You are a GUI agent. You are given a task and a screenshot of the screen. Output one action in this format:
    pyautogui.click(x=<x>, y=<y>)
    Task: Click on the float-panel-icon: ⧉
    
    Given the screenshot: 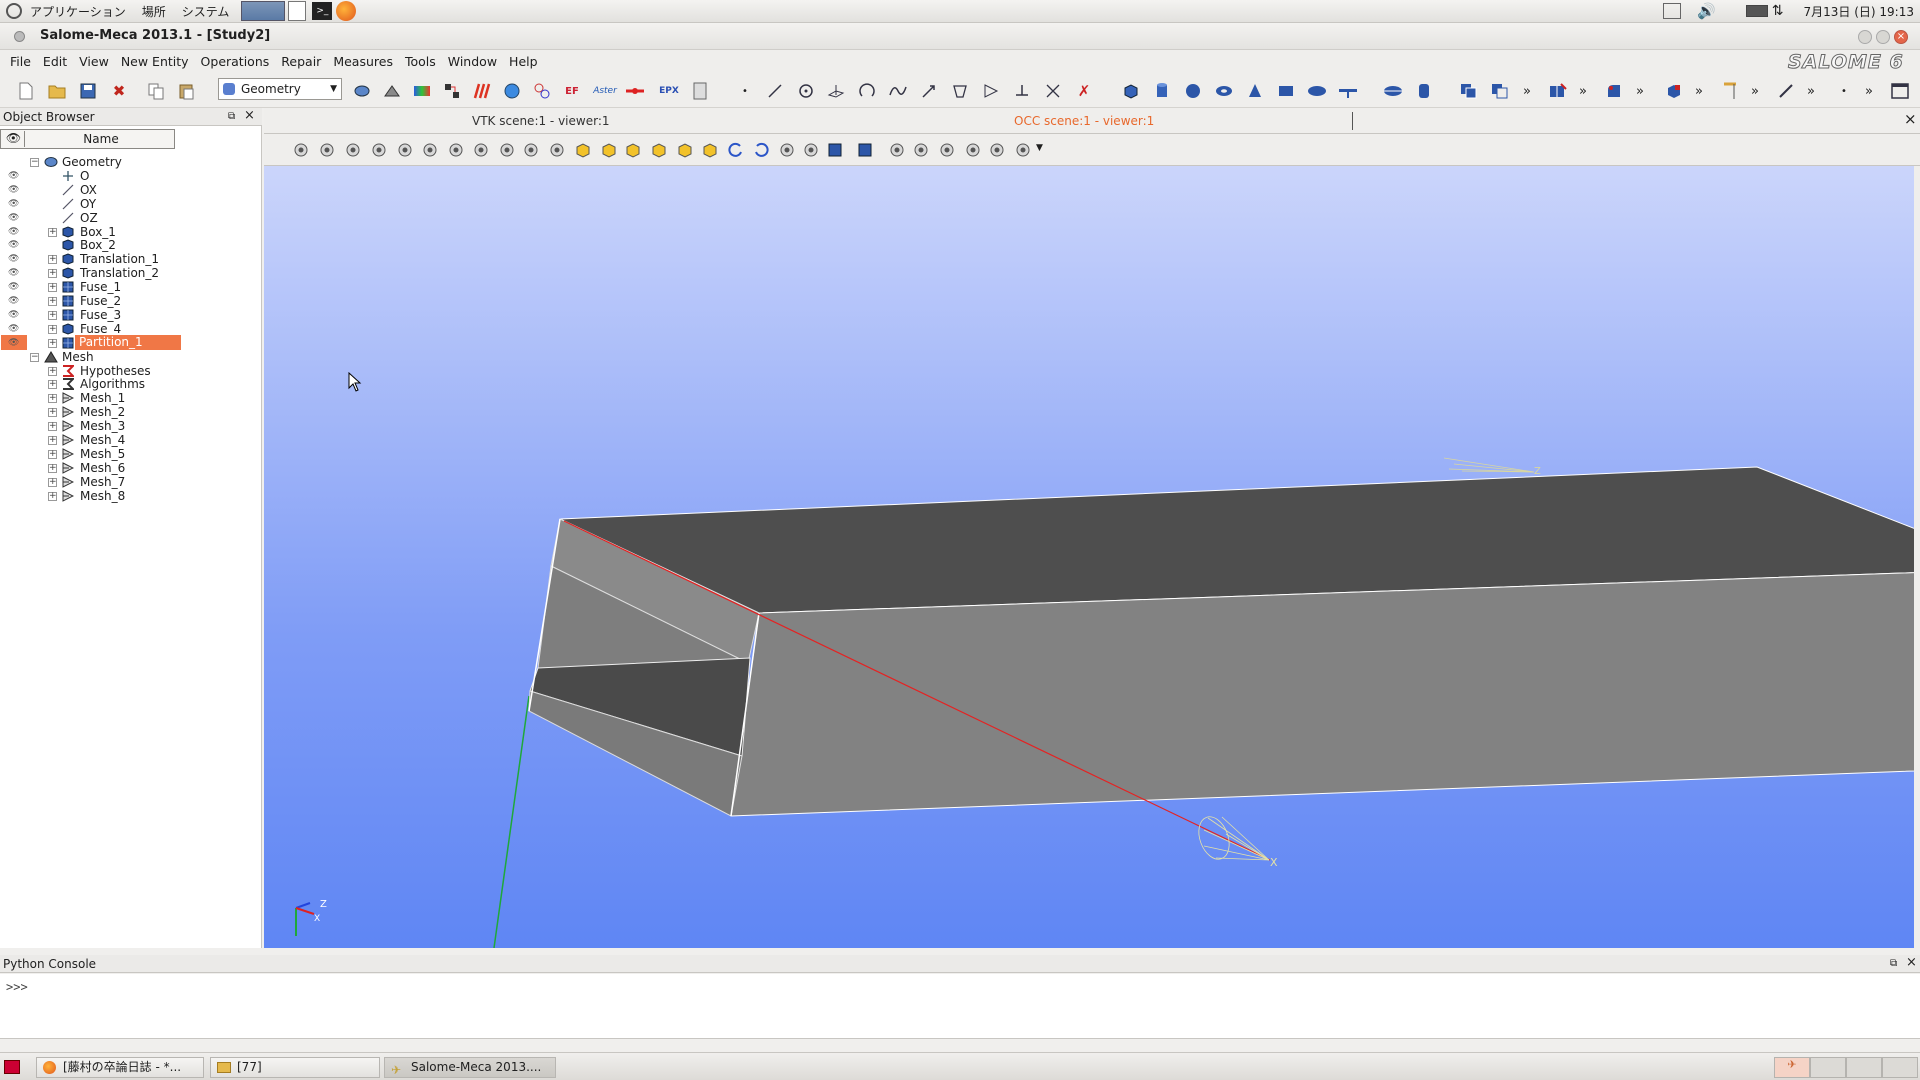 What is the action you would take?
    pyautogui.click(x=231, y=117)
    